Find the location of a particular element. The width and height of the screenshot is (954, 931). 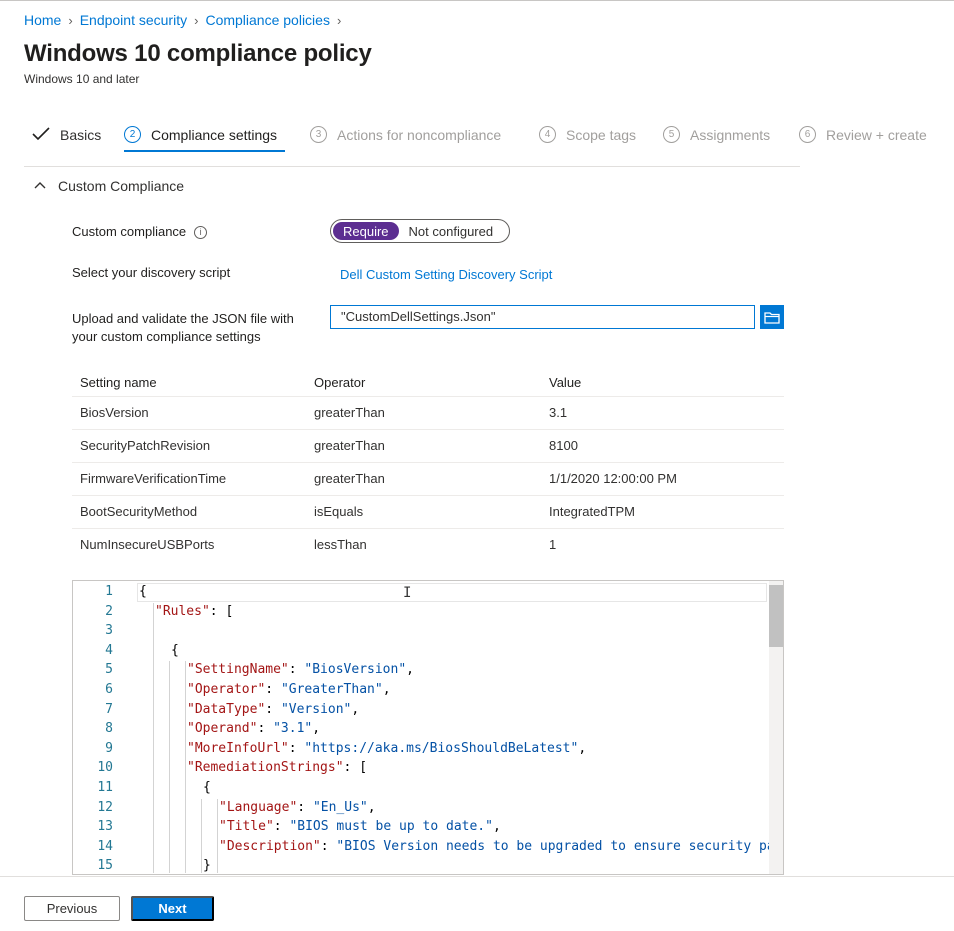

code-line: 13 "Title": "BIOS must be up to date.", is located at coordinates (423, 829).